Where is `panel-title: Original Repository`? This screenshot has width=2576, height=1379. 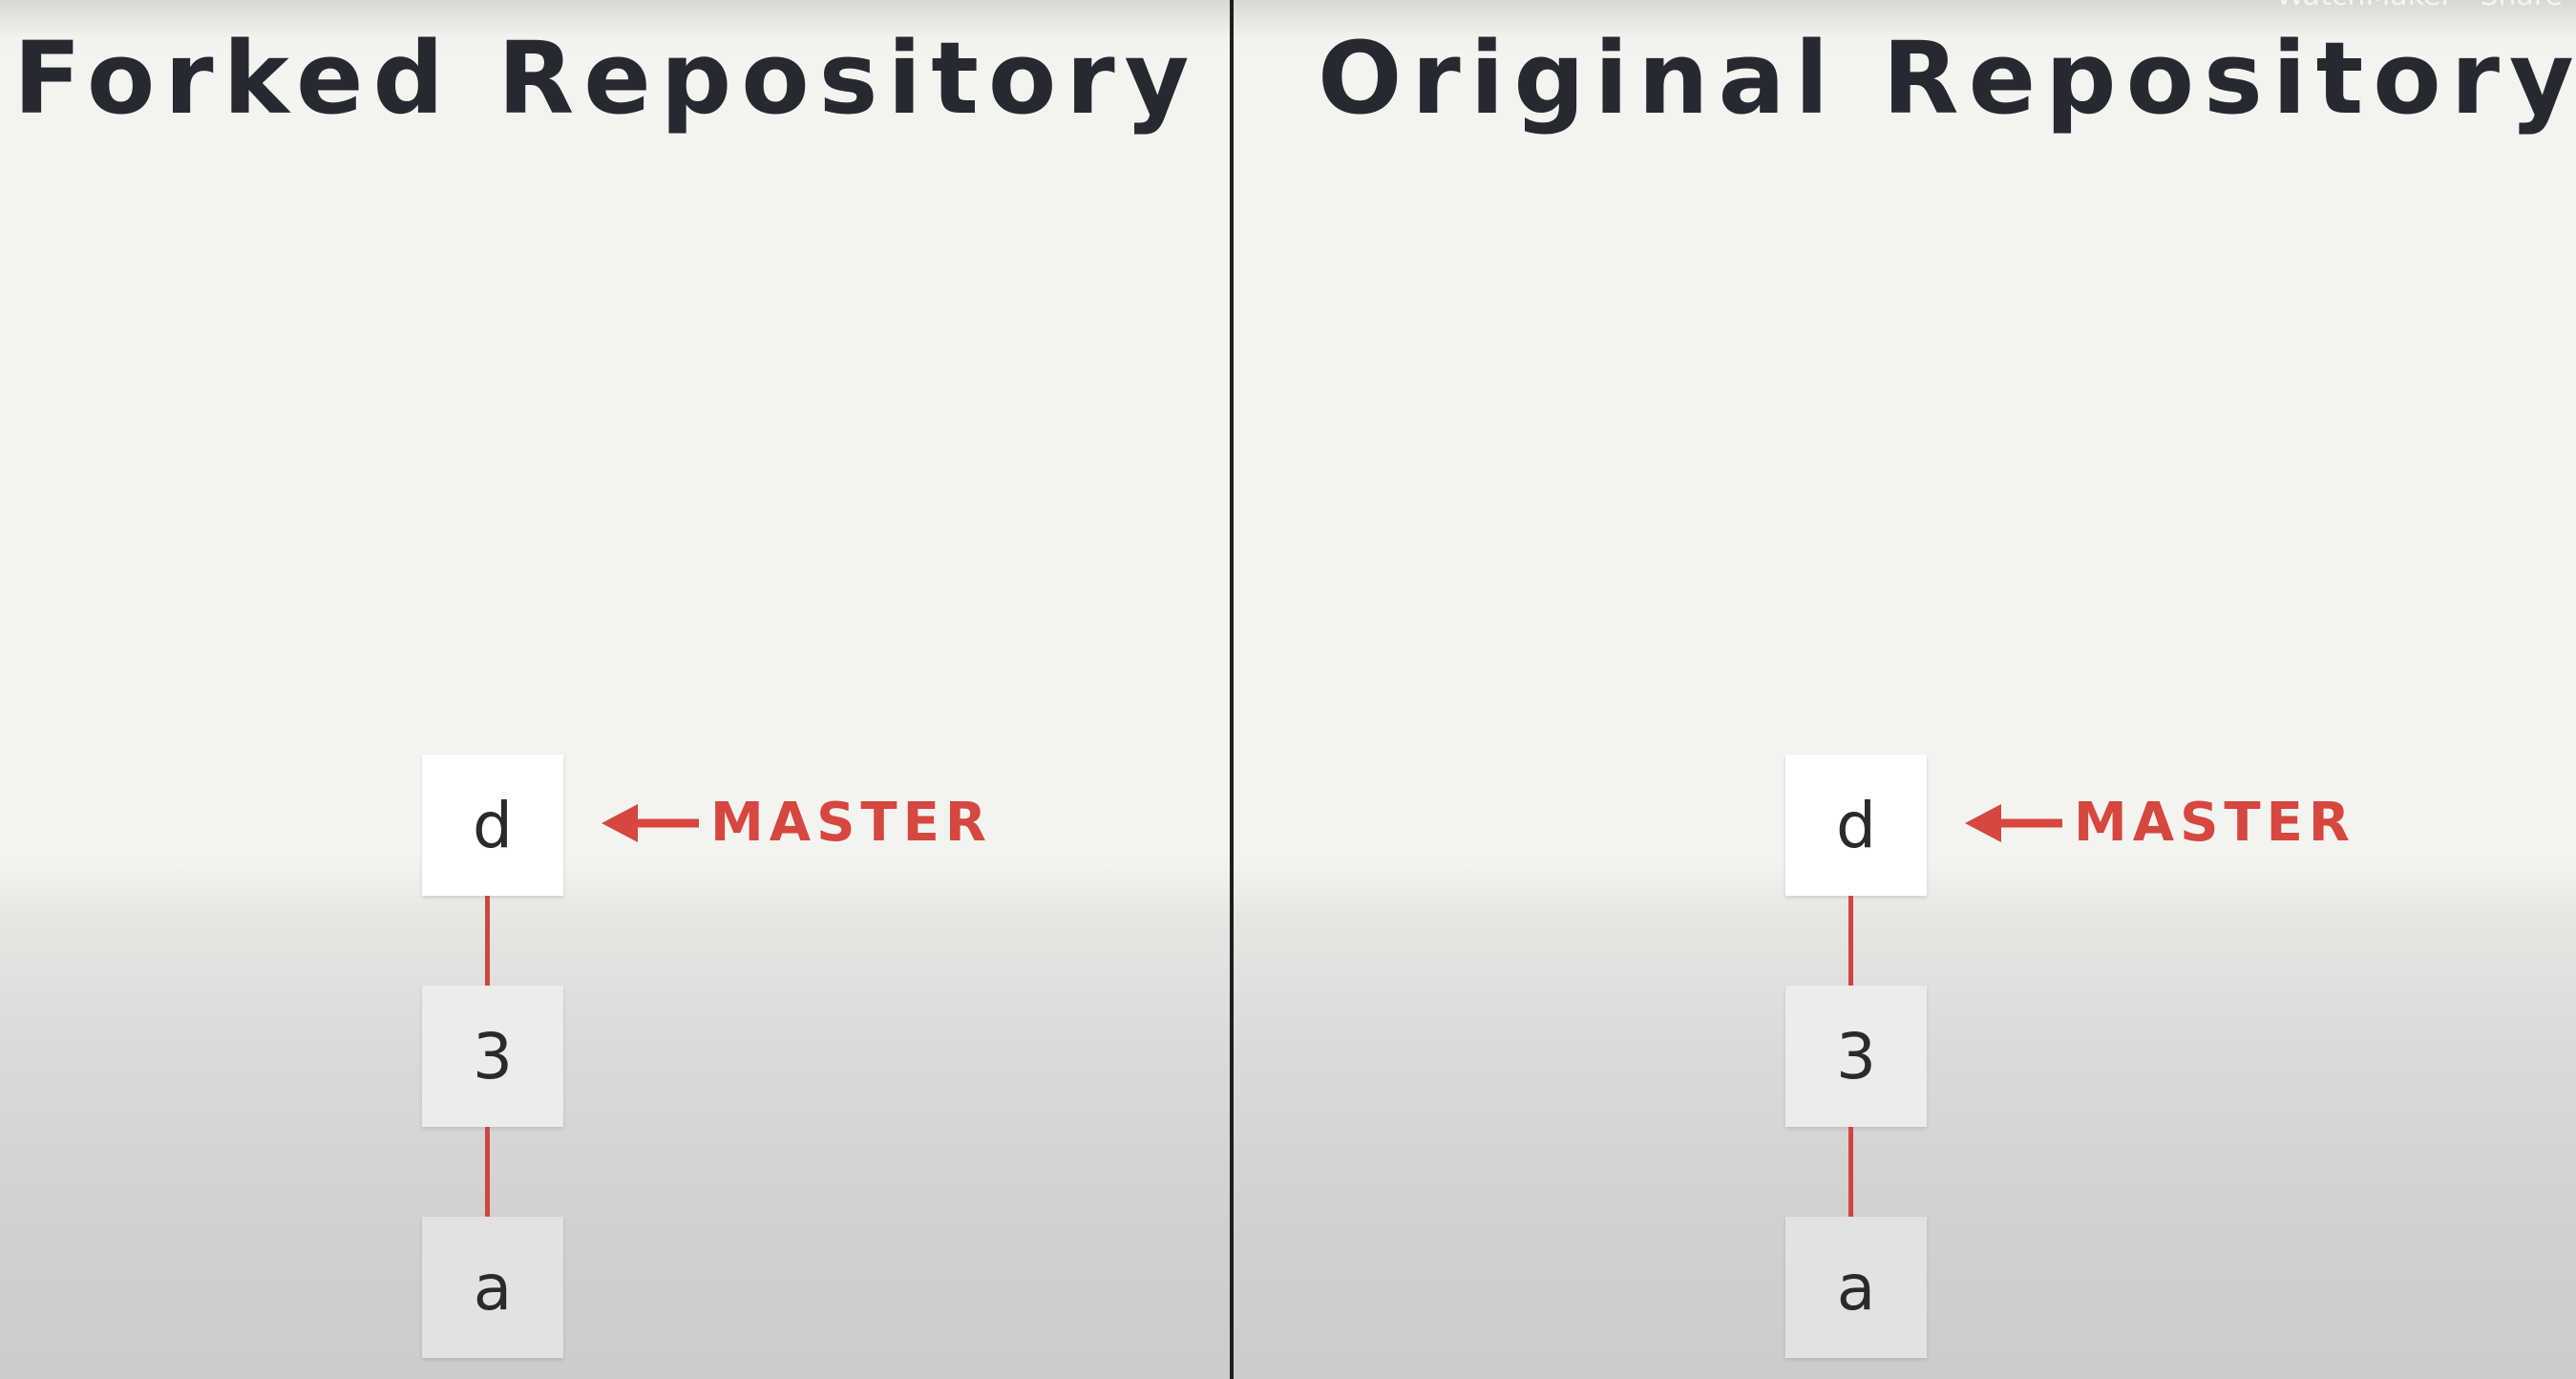 panel-title: Original Repository is located at coordinates (1947, 78).